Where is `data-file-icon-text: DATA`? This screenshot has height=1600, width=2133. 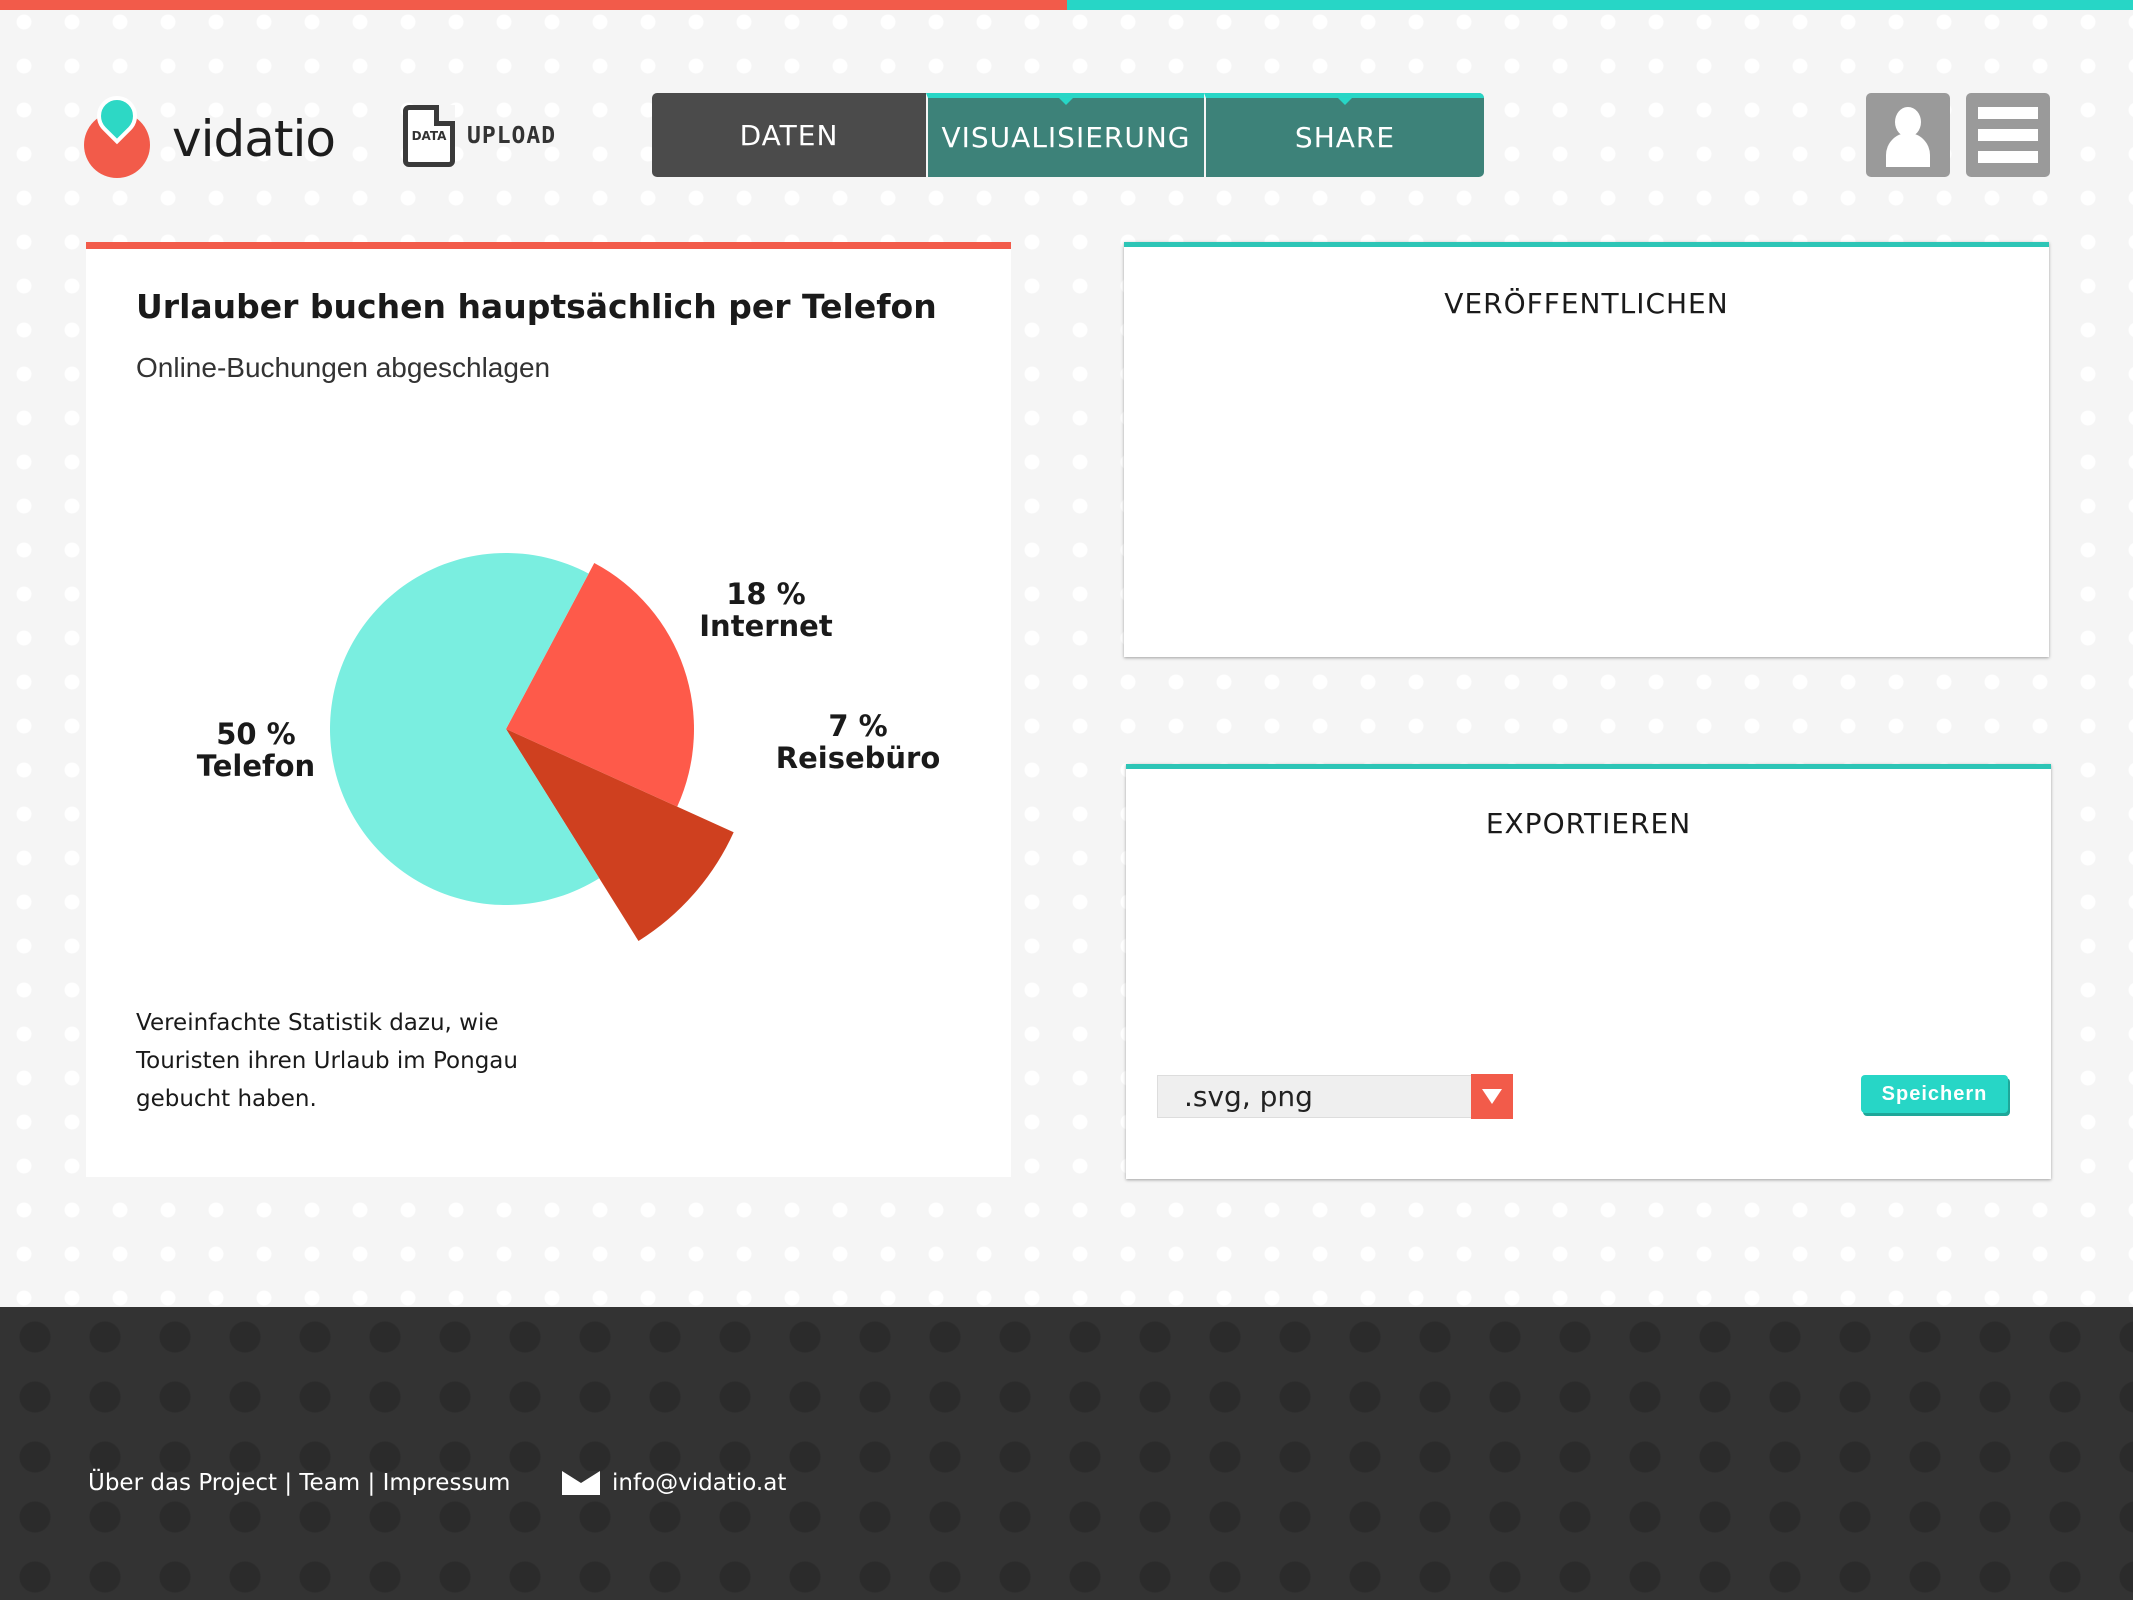 data-file-icon-text: DATA is located at coordinates (429, 136).